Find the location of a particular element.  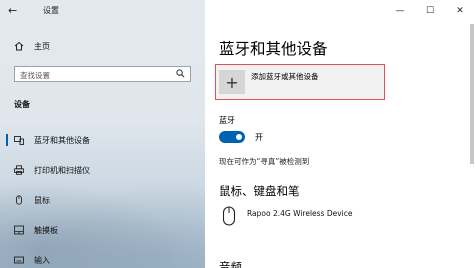

device-name: Rapoo 2.4G Wireless Device is located at coordinates (300, 213).